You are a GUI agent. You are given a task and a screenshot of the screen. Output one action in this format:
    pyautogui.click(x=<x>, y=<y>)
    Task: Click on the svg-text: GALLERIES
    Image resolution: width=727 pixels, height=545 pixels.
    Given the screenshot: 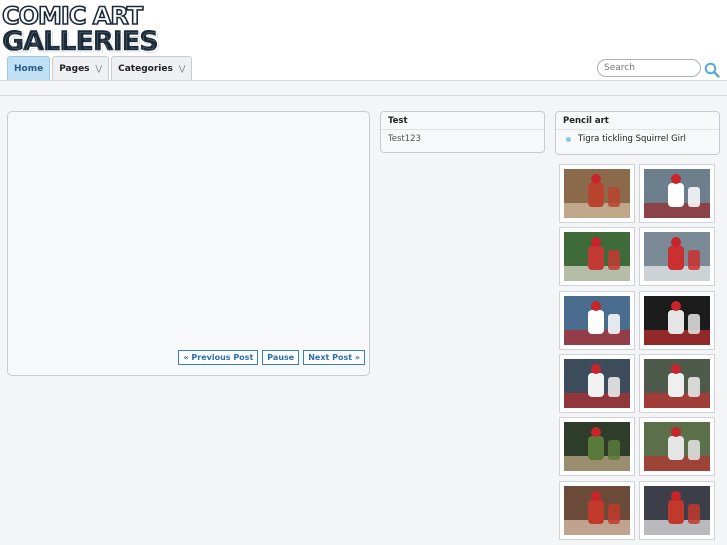 What is the action you would take?
    pyautogui.click(x=82, y=41)
    